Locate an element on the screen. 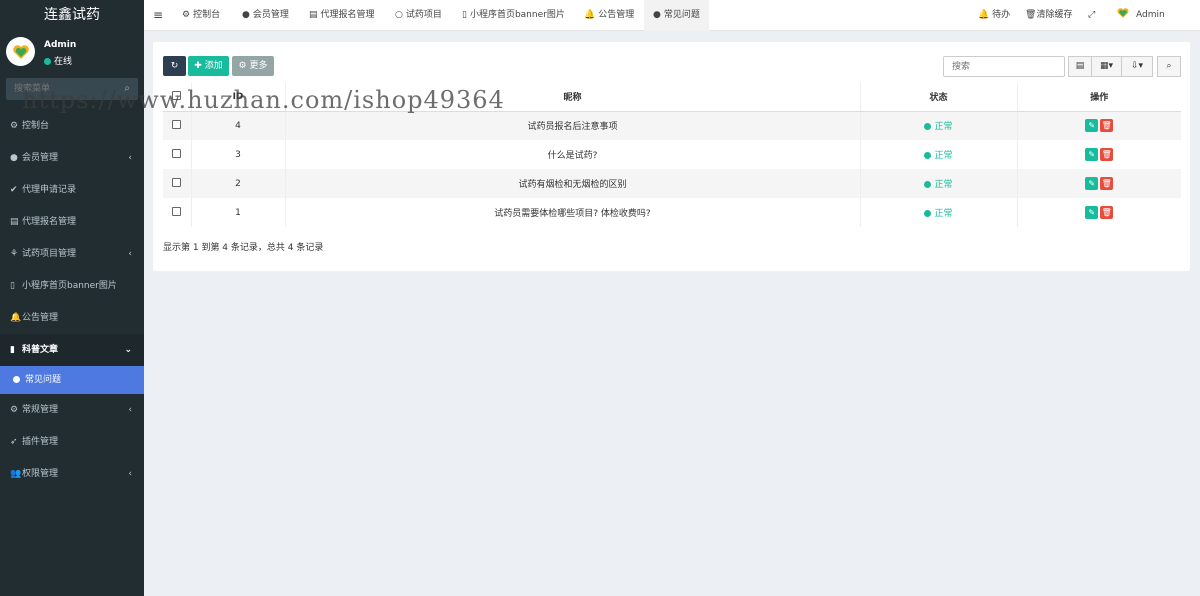 The image size is (1200, 596). tab-trial-projects: ○ 试药项目 is located at coordinates (418, 15).